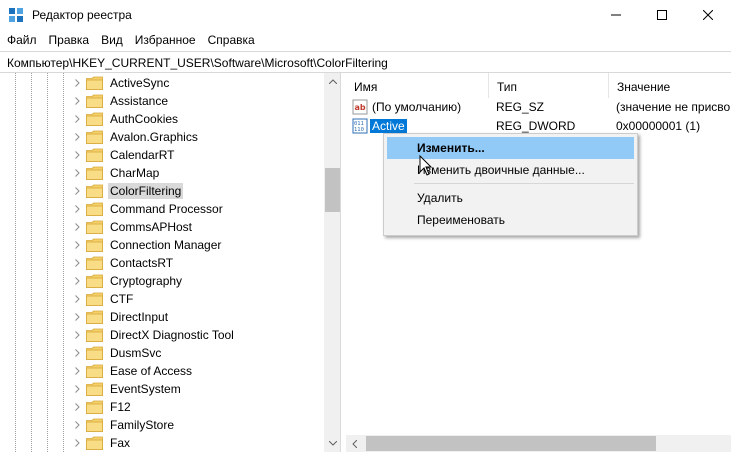 The image size is (731, 452). What do you see at coordinates (151, 371) in the screenshot?
I see `tree-item-label: Ease of Access` at bounding box center [151, 371].